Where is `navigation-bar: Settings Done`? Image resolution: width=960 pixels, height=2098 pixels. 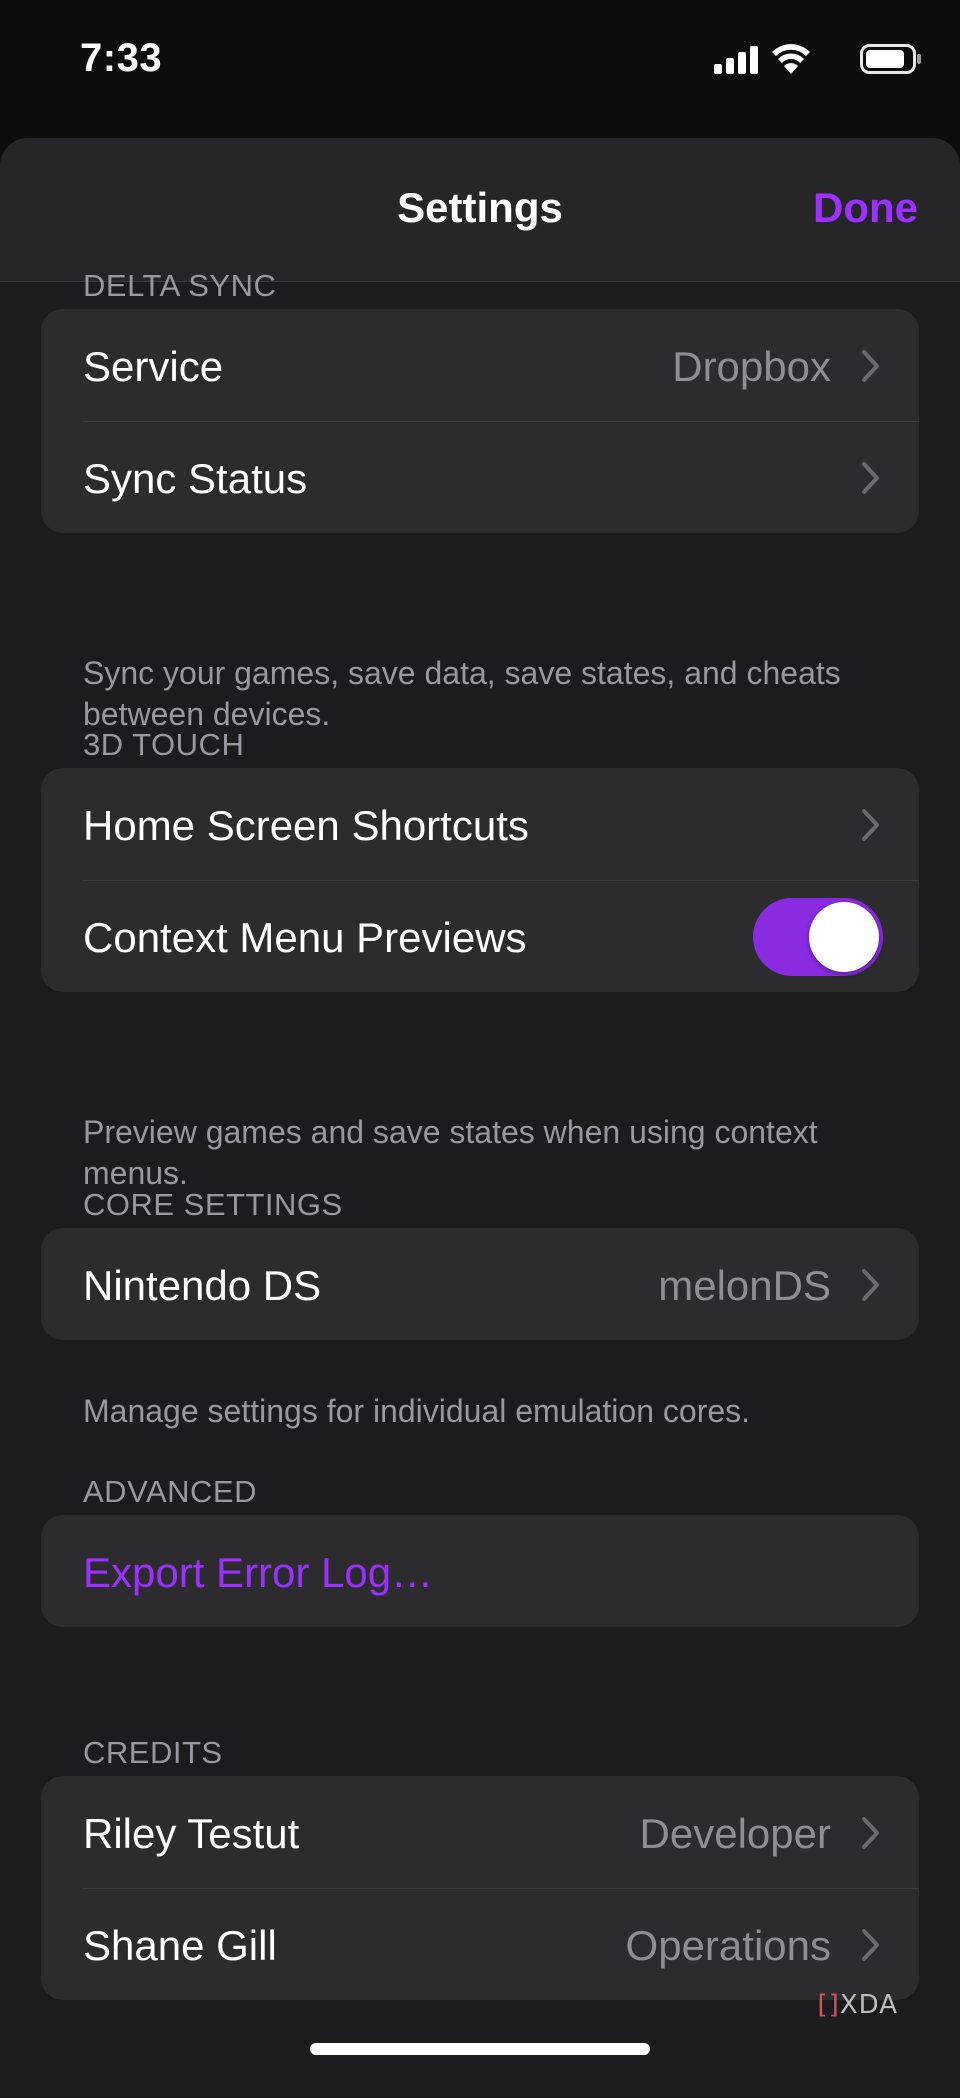
navigation-bar: Settings Done is located at coordinates (480, 210).